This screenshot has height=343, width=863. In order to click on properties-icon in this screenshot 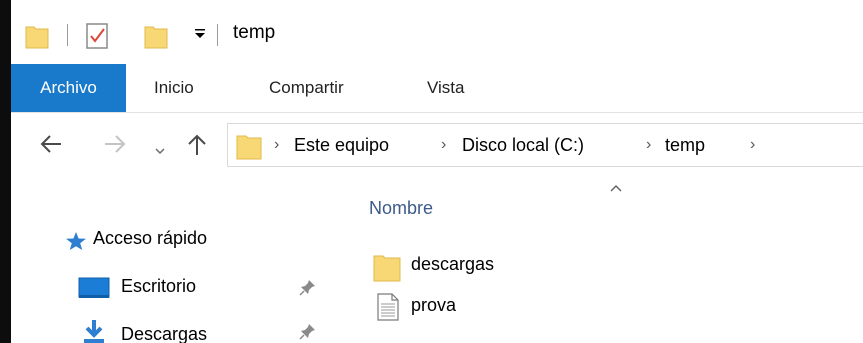, I will do `click(98, 38)`.